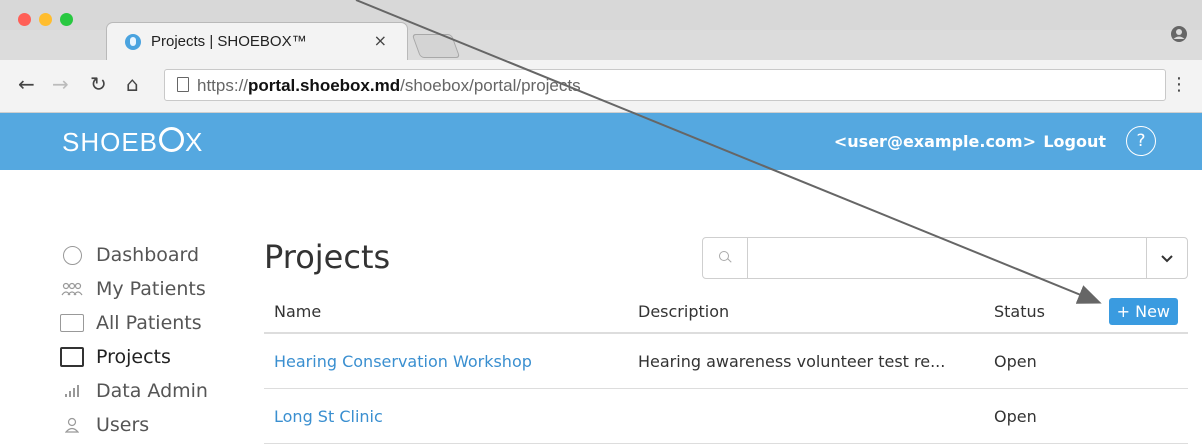 Image resolution: width=1202 pixels, height=444 pixels. I want to click on reload-icon: ↻, so click(98, 84).